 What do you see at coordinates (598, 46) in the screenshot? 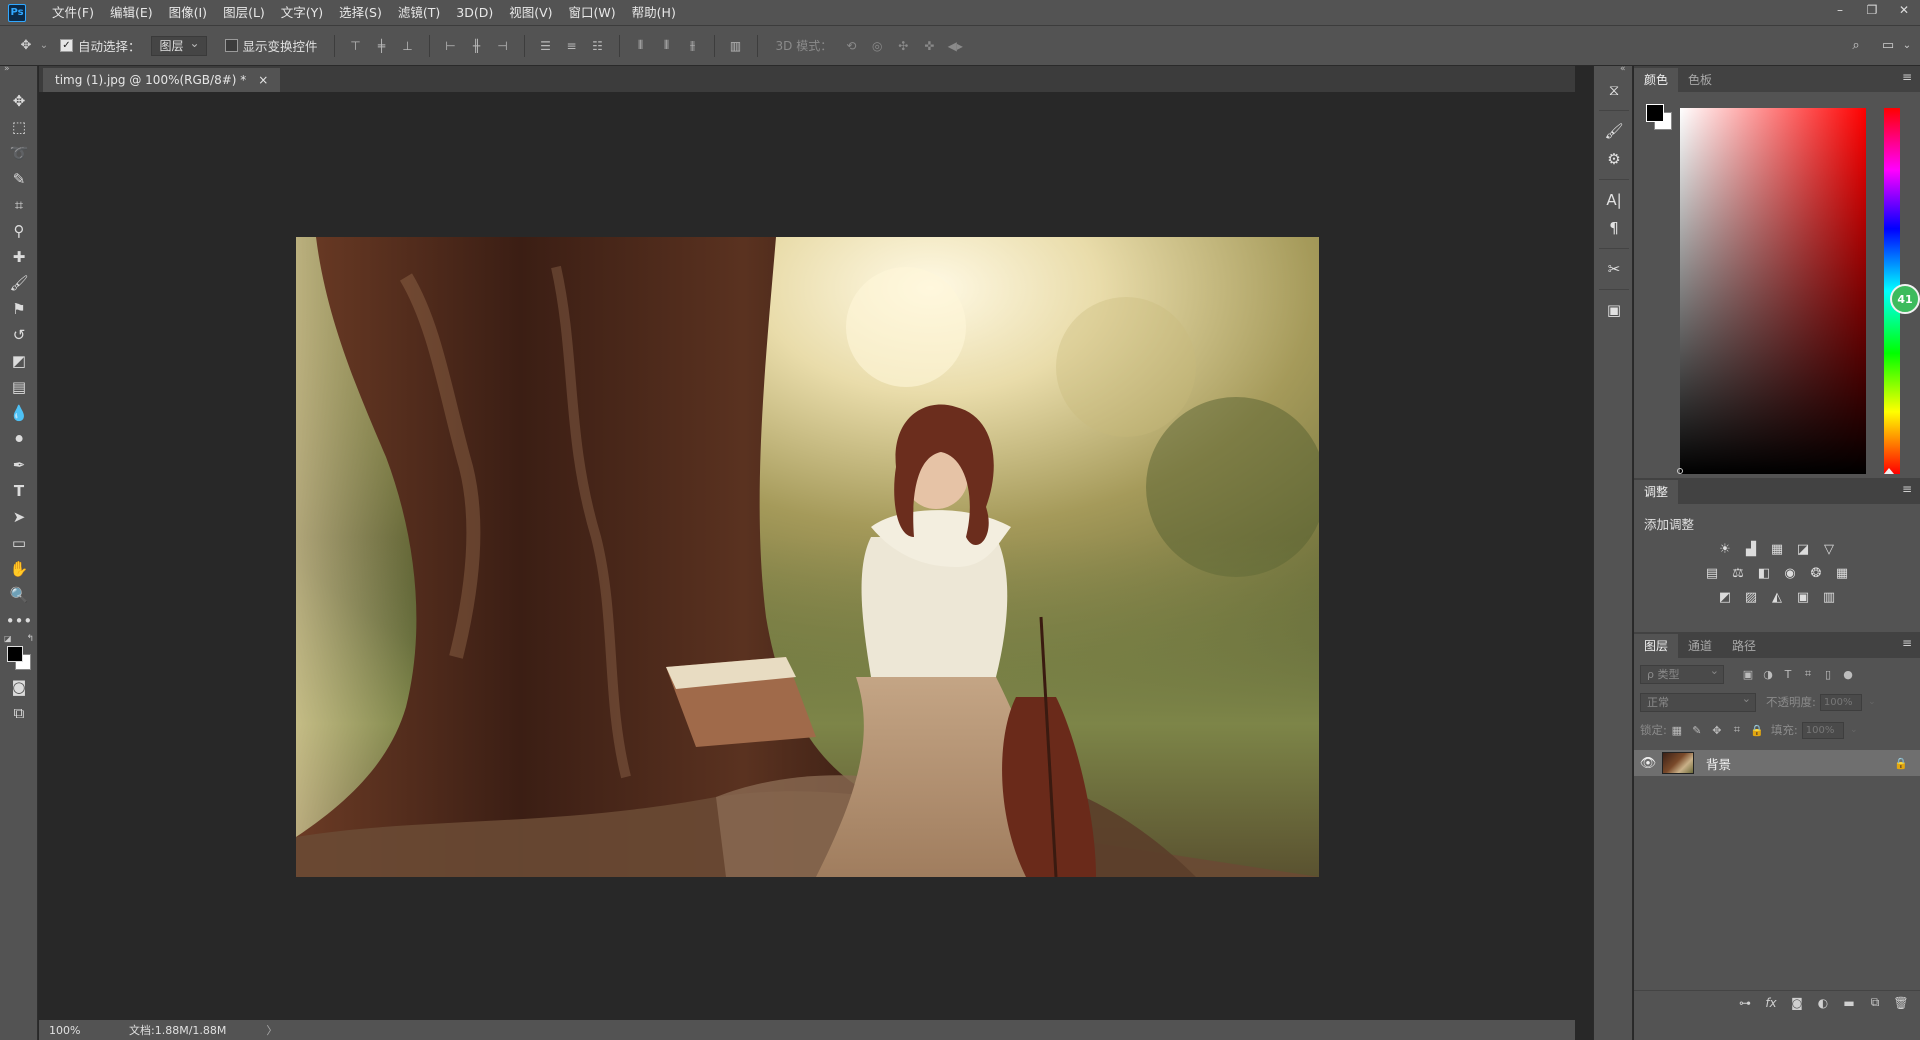
I see `distribute-bottom-icon: ☷` at bounding box center [598, 46].